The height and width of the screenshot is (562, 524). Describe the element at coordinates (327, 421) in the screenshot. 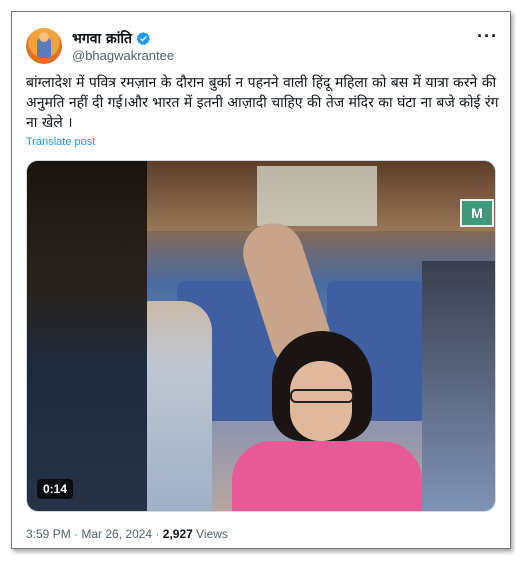

I see `video-scene-woman` at that location.